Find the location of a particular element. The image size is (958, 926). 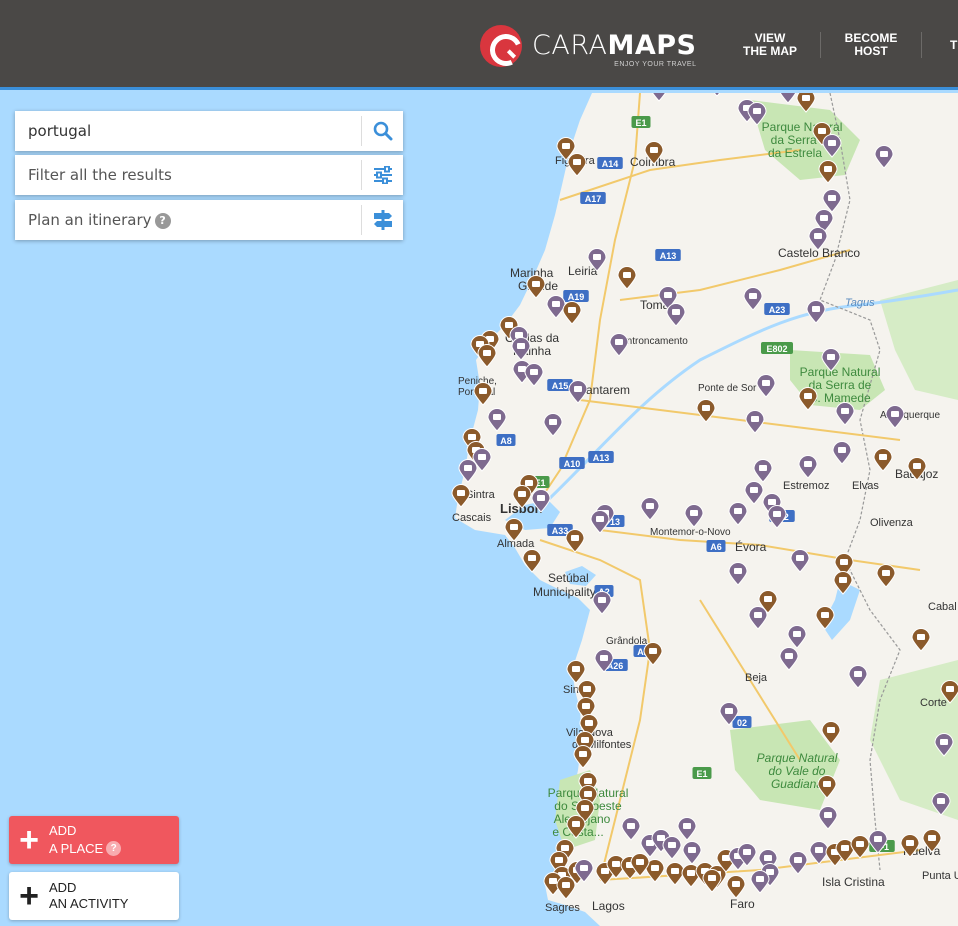

add-place-label: ADD A PLACE? is located at coordinates (85, 840).